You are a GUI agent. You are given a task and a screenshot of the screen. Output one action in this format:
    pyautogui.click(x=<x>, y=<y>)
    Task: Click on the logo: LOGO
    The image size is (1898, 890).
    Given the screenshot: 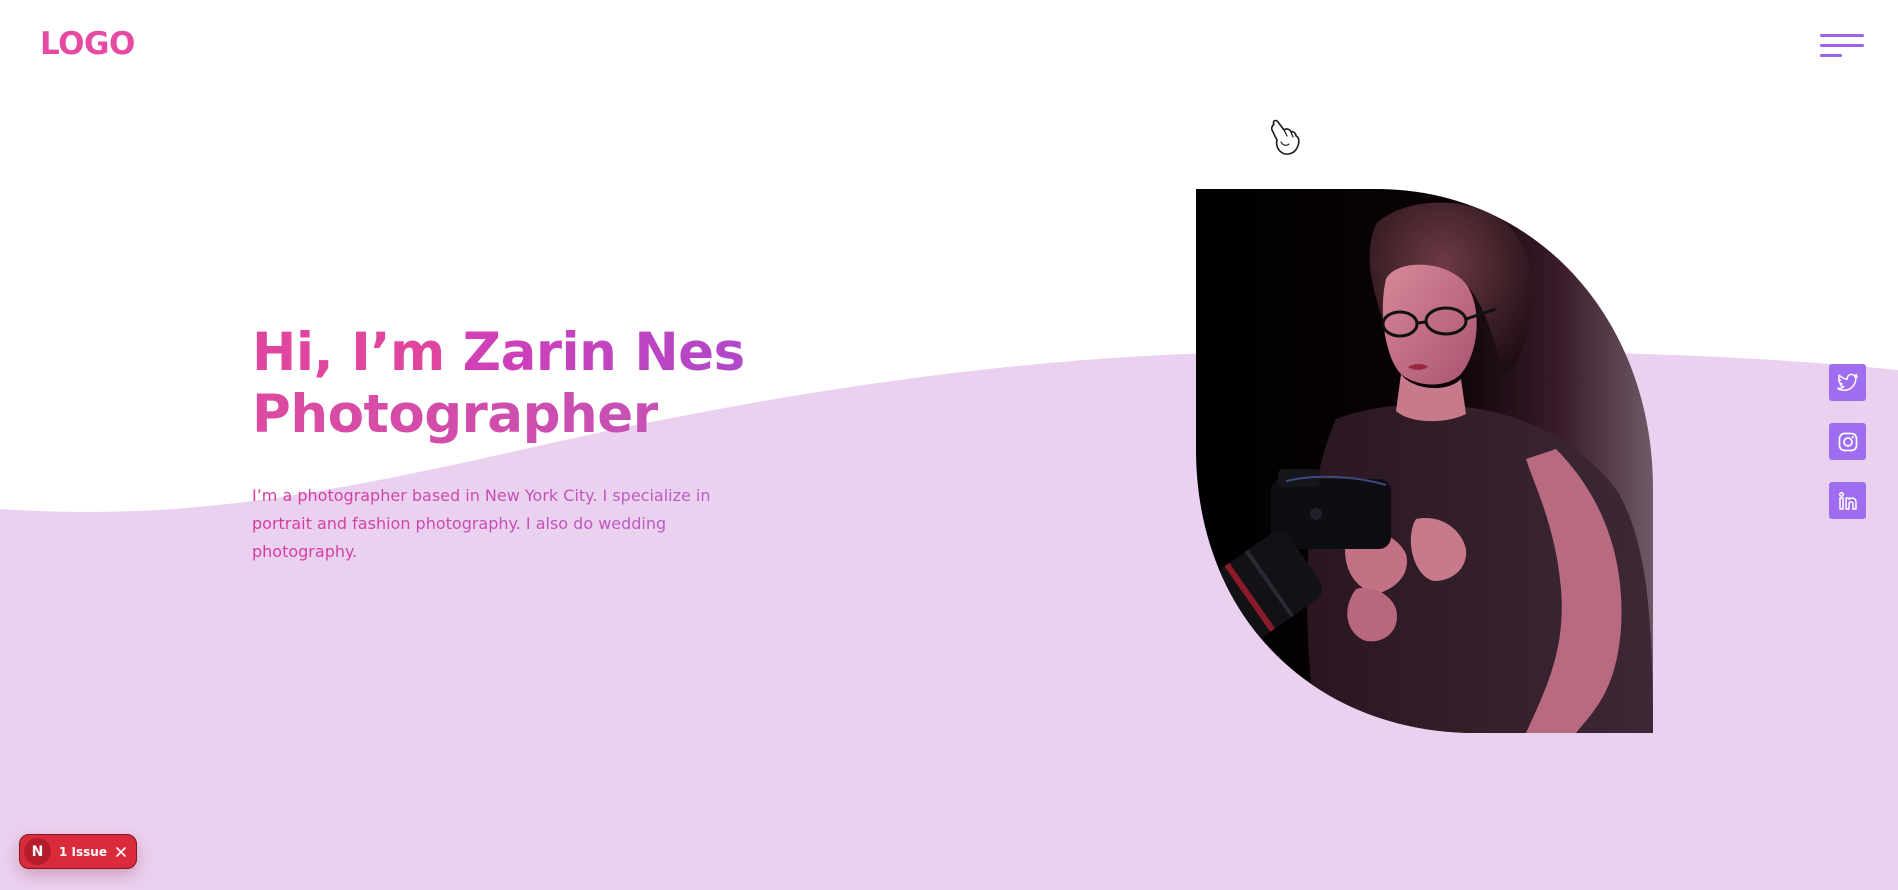 What is the action you would take?
    pyautogui.click(x=87, y=44)
    